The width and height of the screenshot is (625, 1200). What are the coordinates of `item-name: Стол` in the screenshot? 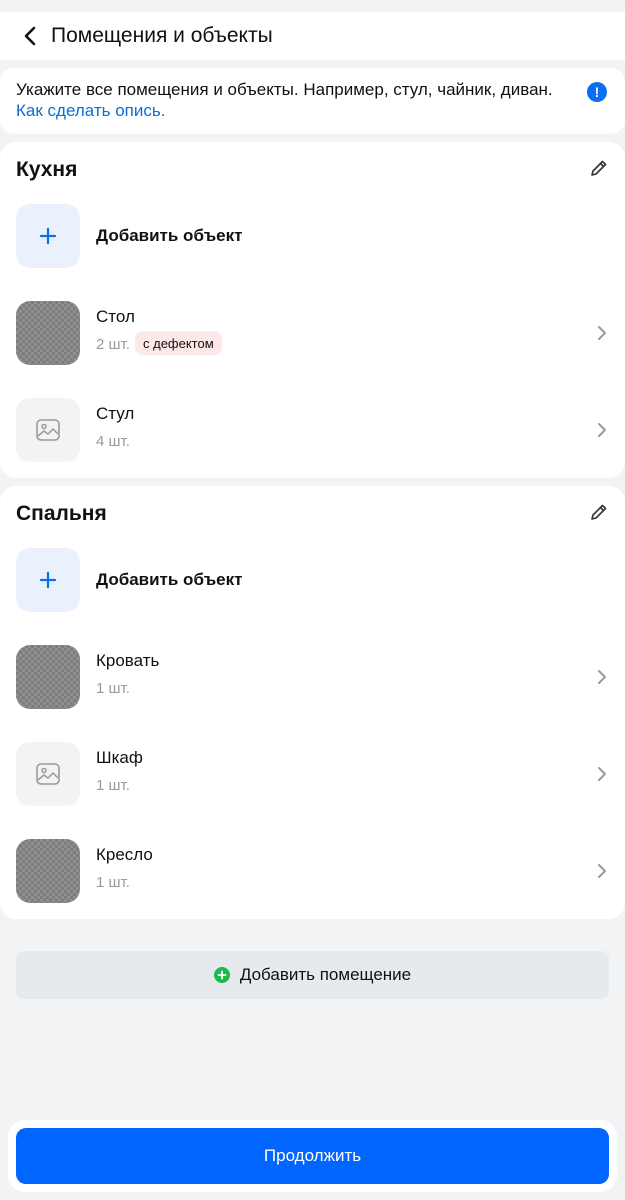 It's located at (115, 316).